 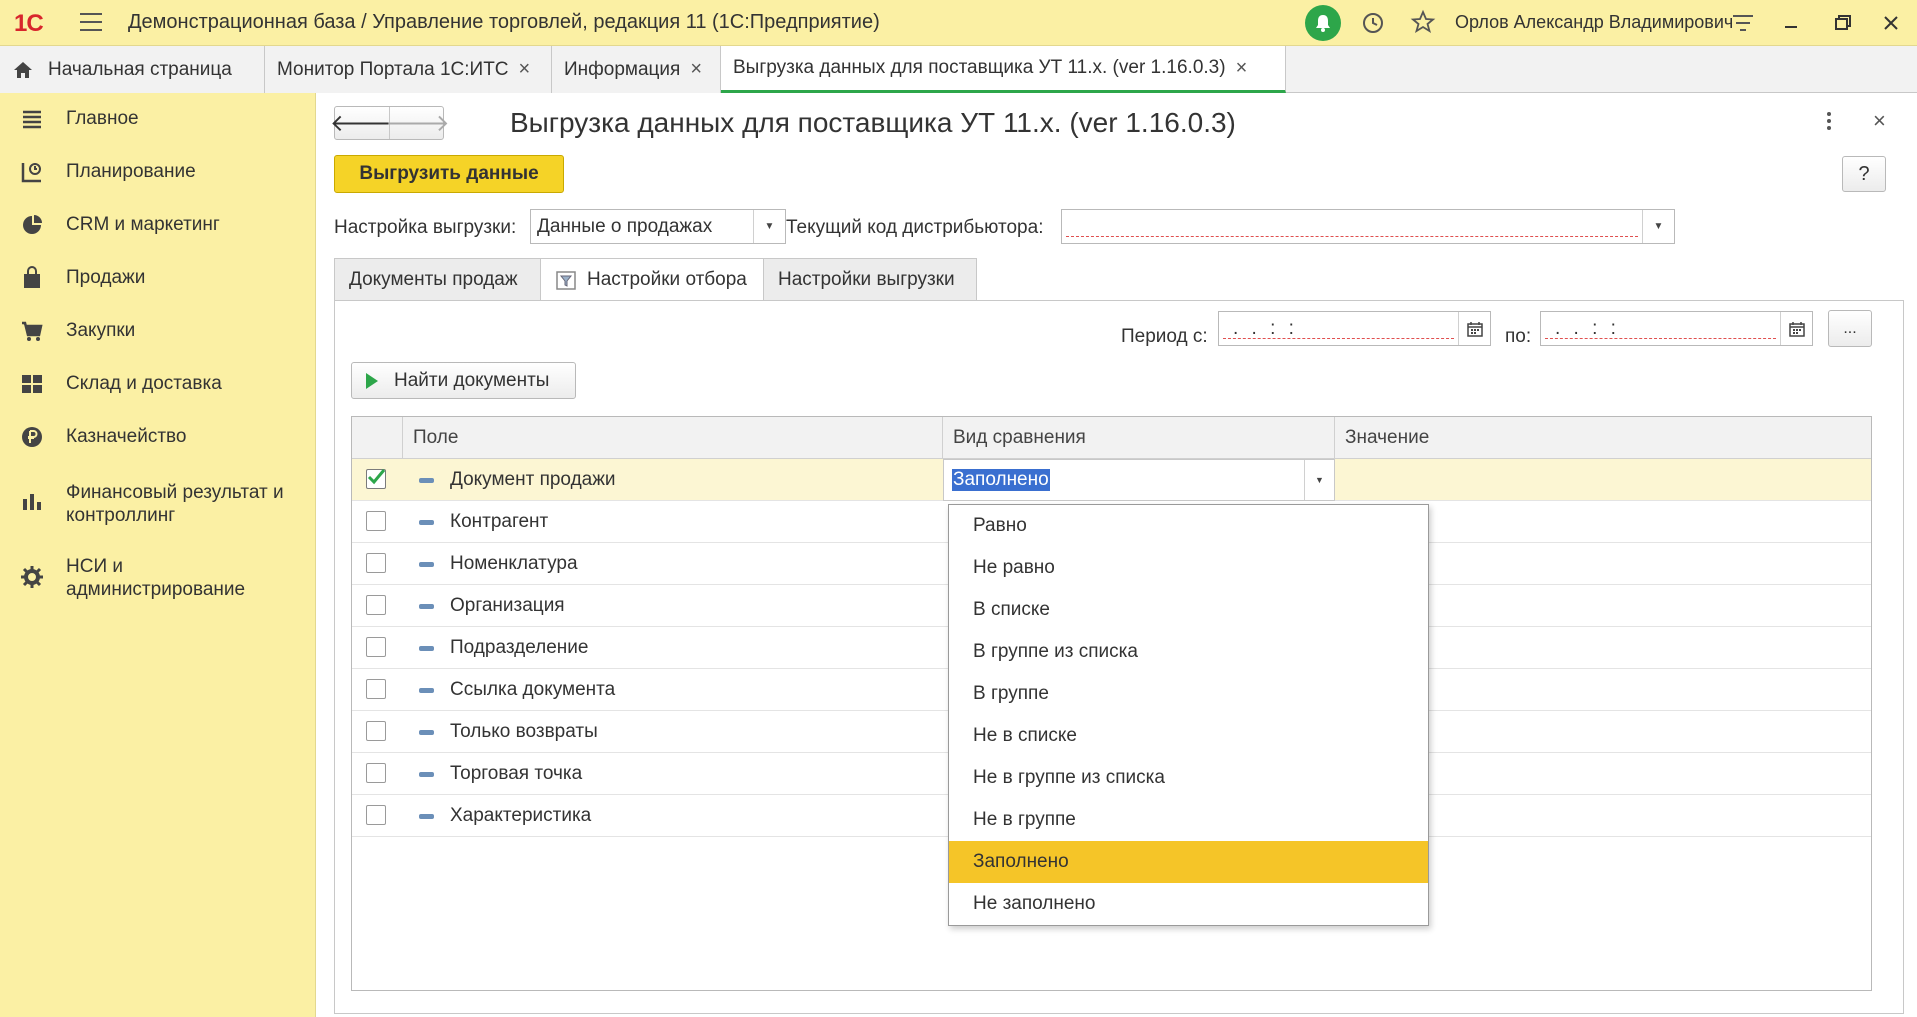 I want to click on user-name: Орлов Александр Владимирович, so click(x=1594, y=22).